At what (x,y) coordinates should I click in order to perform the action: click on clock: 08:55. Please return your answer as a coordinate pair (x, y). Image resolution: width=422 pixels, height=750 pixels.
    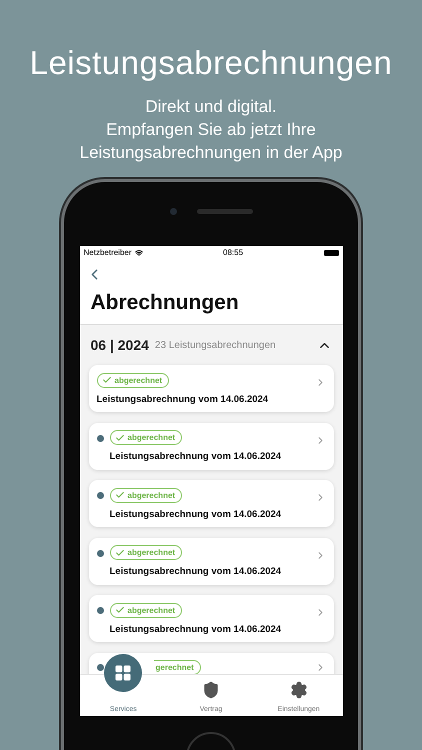
    Looking at the image, I should click on (233, 252).